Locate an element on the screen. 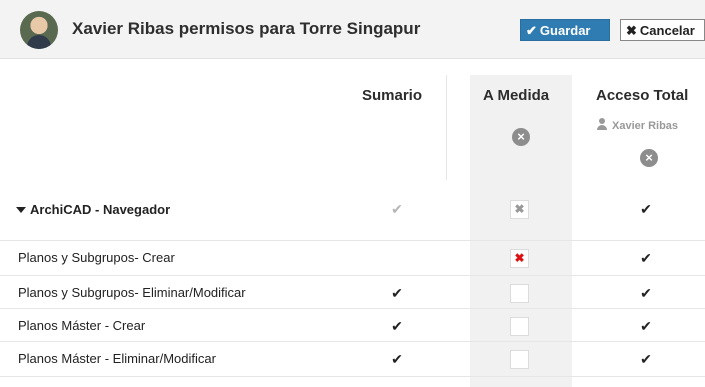 Image resolution: width=705 pixels, height=387 pixels. table-row: Planos Máster - Crear ✔ ✔ is located at coordinates (352, 326).